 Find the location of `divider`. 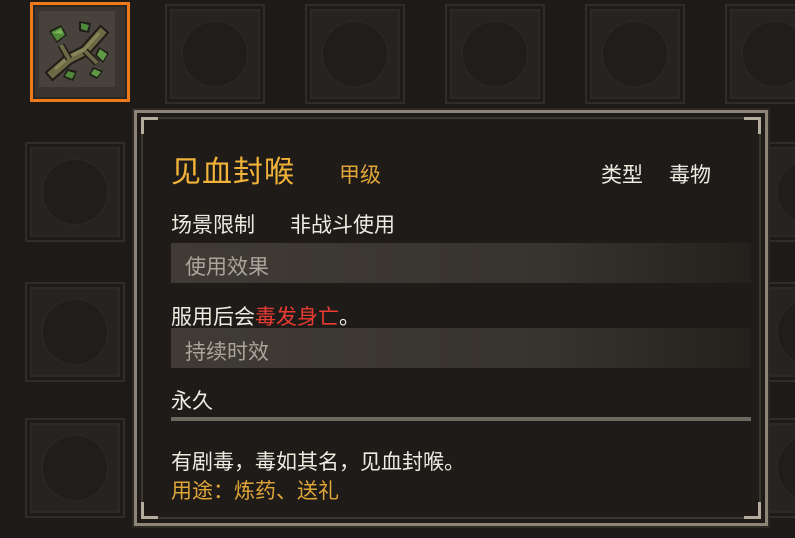

divider is located at coordinates (461, 419).